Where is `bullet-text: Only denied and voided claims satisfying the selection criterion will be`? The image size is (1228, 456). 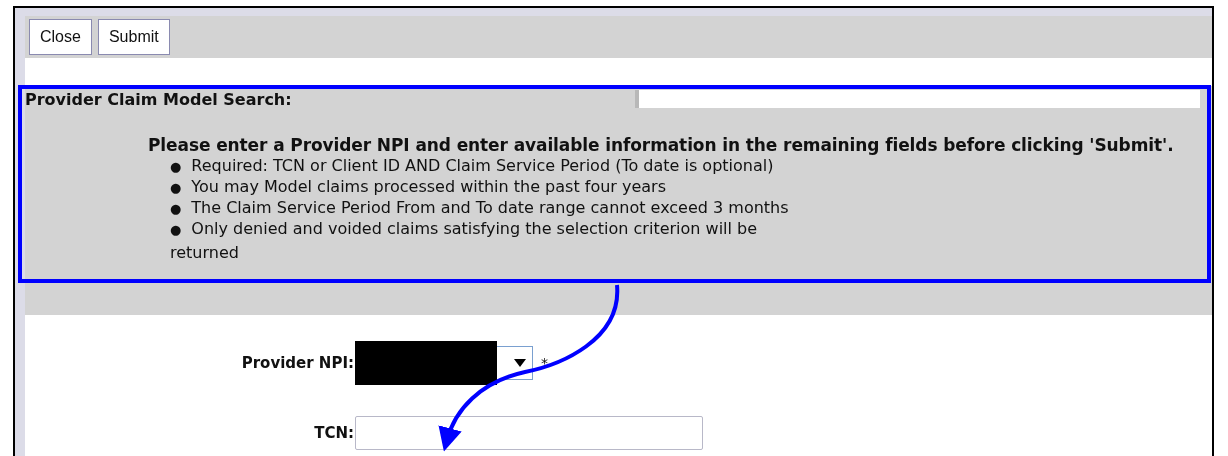 bullet-text: Only denied and voided claims satisfying the selection criterion will be is located at coordinates (474, 228).